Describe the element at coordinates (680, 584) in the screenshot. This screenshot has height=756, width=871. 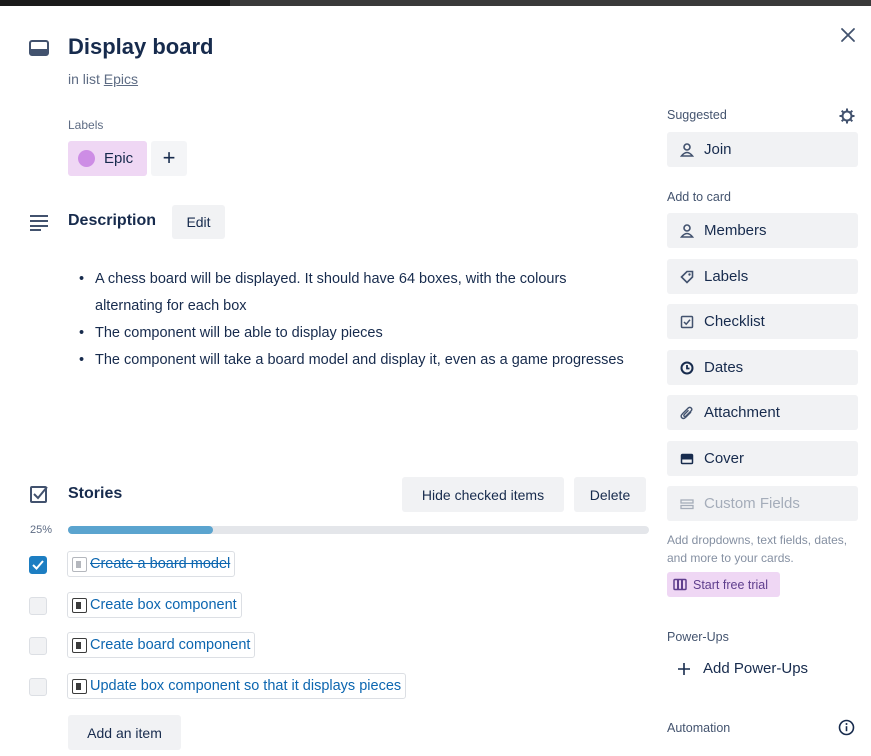
I see `trial-icon` at that location.